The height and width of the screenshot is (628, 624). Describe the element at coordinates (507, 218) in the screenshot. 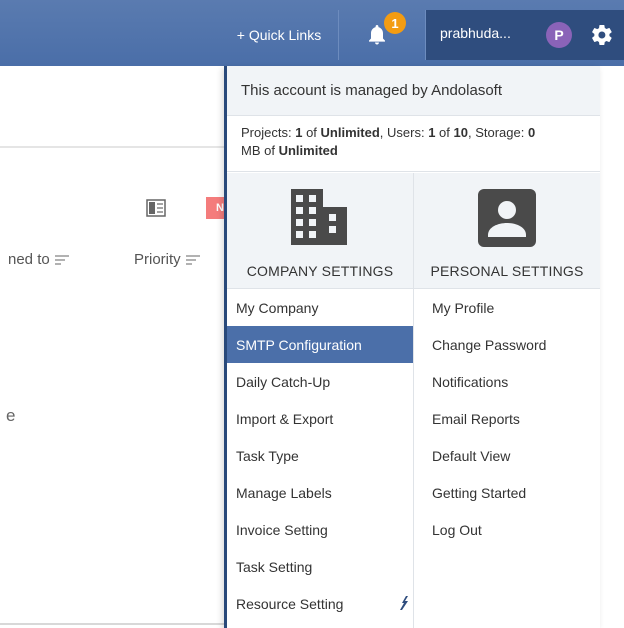

I see `user-icon` at that location.